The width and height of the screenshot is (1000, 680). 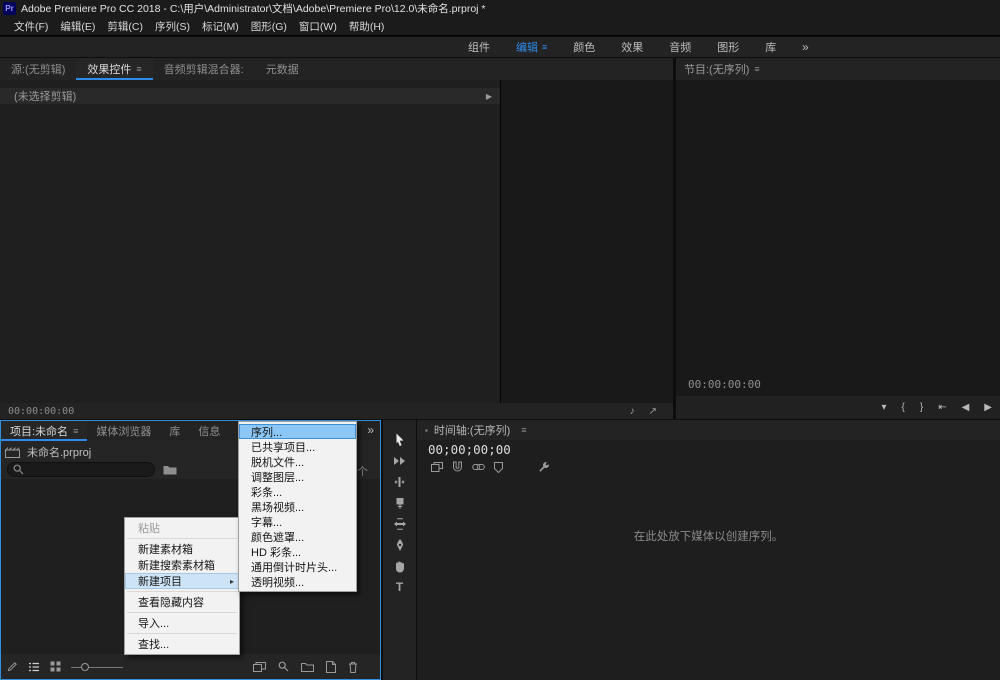 I want to click on project-overflow-icon: », so click(x=370, y=430).